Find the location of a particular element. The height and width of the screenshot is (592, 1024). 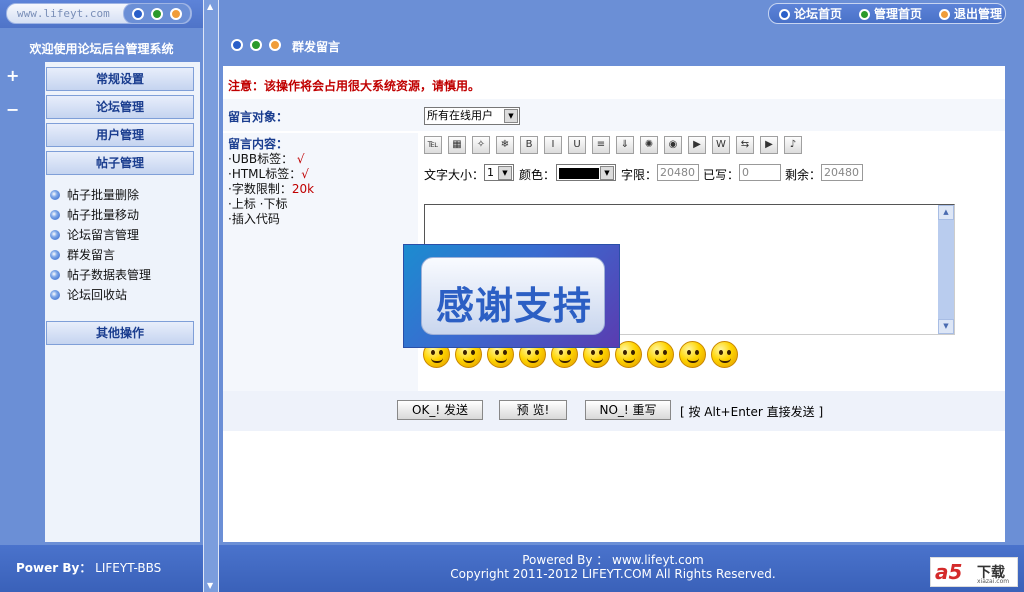

sidebar-item-label: 论坛回收站 is located at coordinates (97, 295).